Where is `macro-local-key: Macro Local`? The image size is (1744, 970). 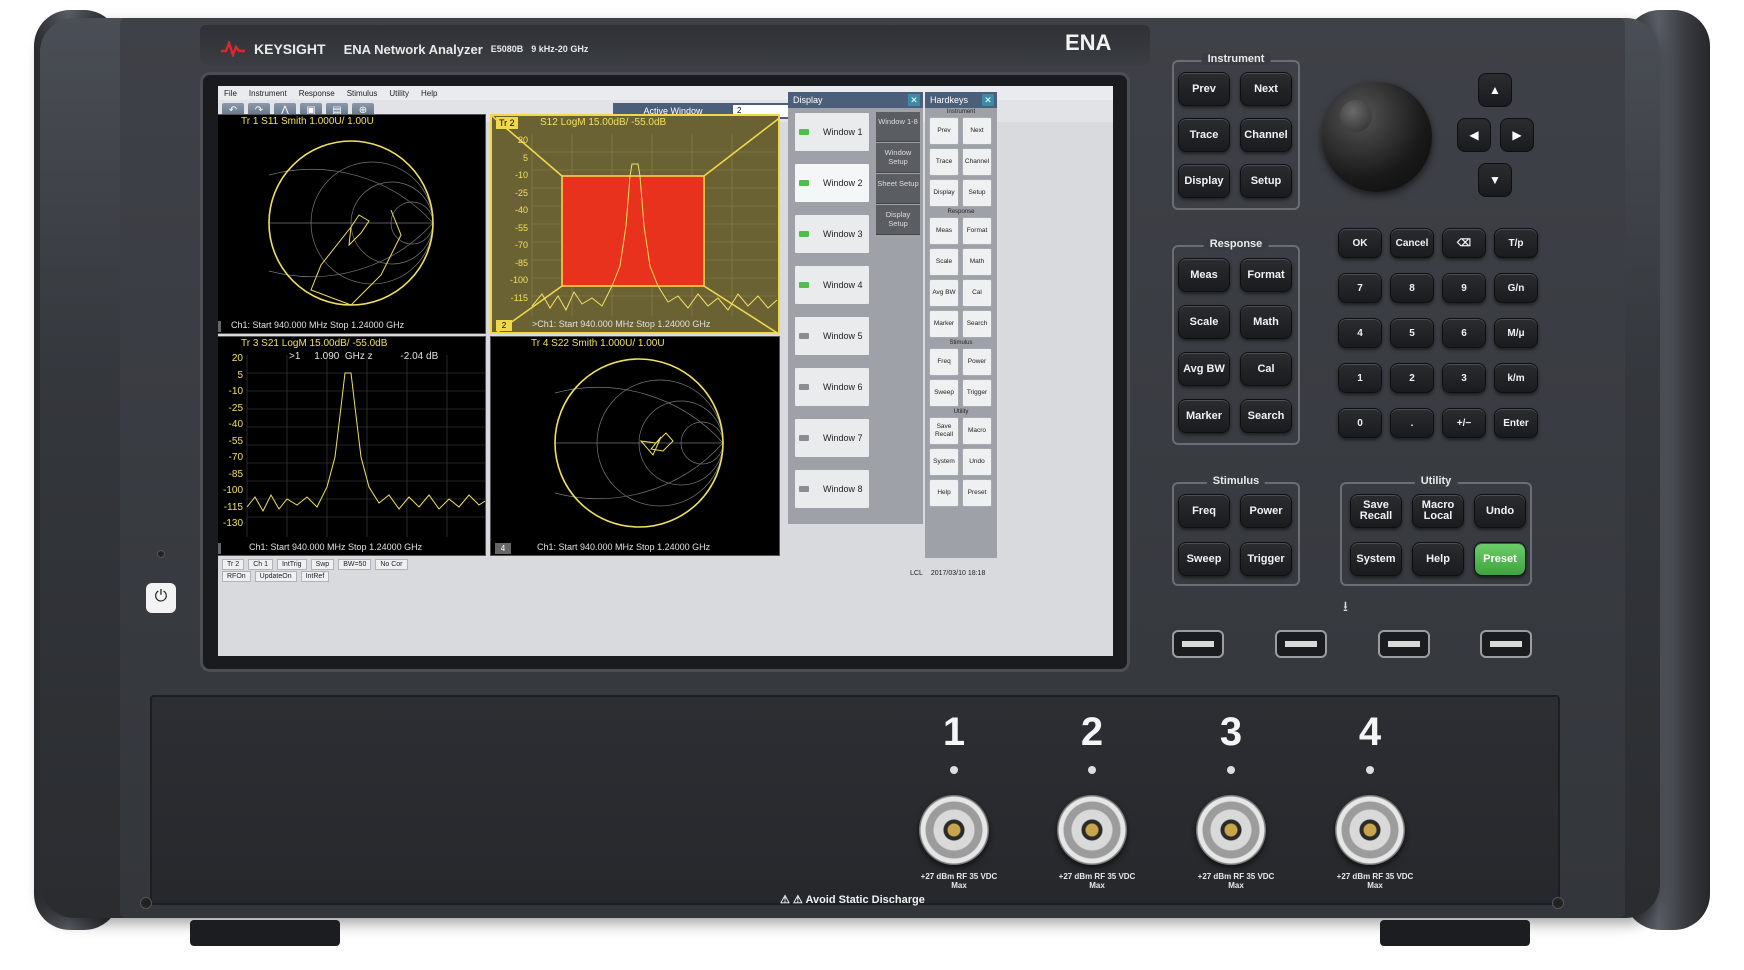
macro-local-key: Macro Local is located at coordinates (1438, 511).